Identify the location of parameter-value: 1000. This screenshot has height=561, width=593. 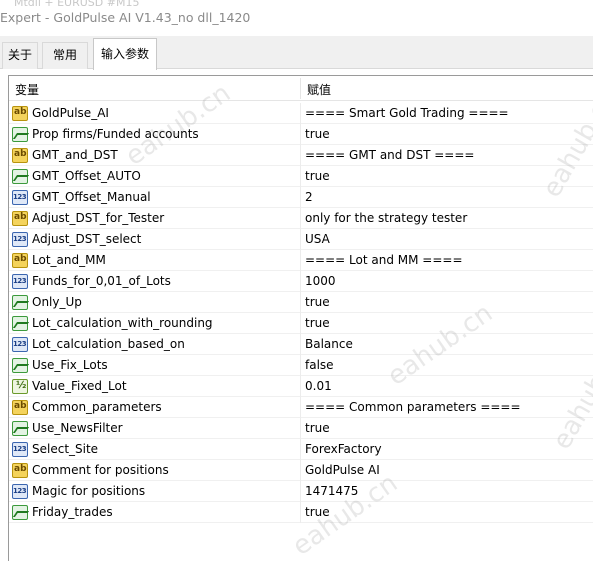
(320, 281).